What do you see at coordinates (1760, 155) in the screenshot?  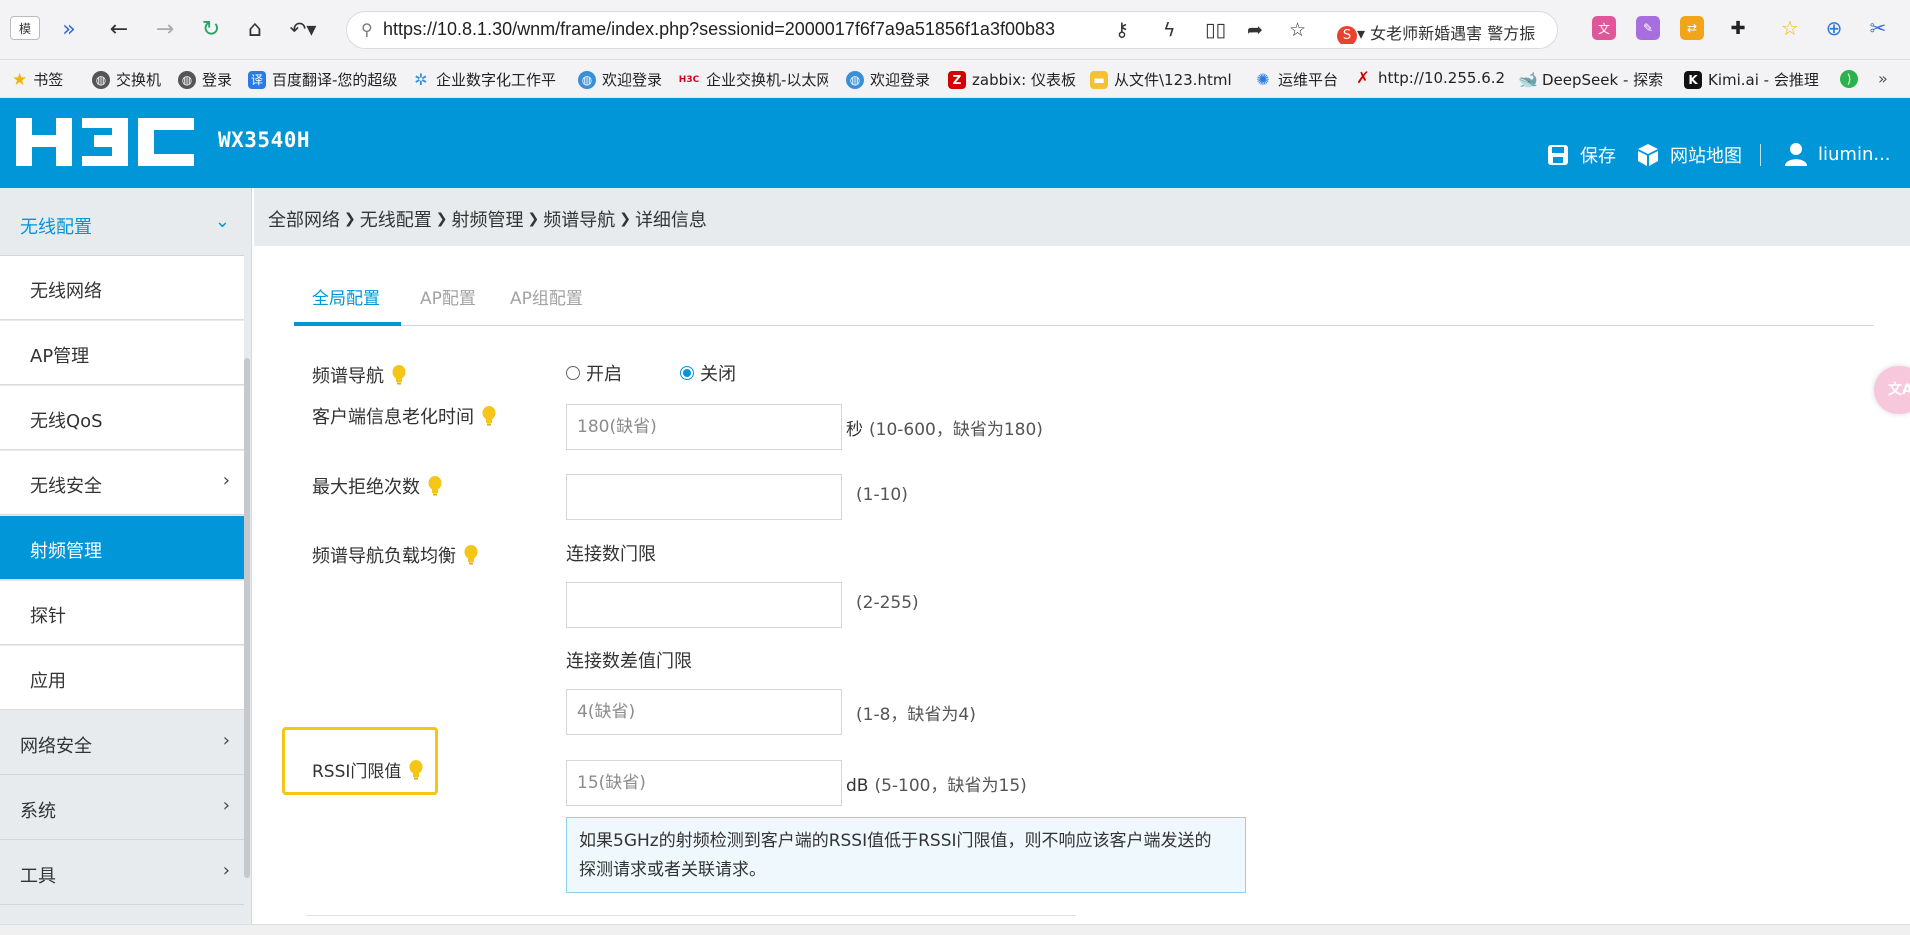 I see `header-divider` at bounding box center [1760, 155].